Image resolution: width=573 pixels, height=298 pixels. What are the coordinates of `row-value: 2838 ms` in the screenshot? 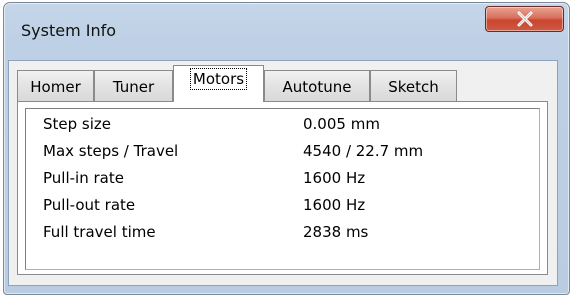 It's located at (336, 232).